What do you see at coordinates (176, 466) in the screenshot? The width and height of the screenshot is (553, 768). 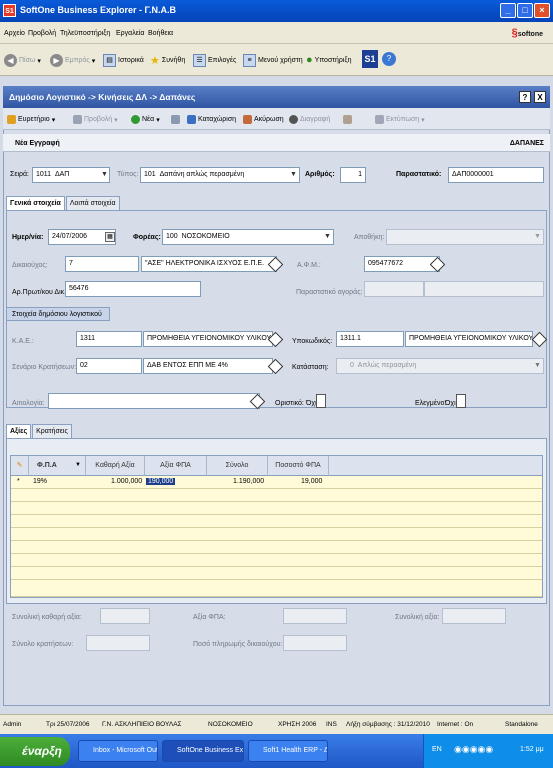 I see `grid-header-vat-value: Αξία ΦΠΑ` at bounding box center [176, 466].